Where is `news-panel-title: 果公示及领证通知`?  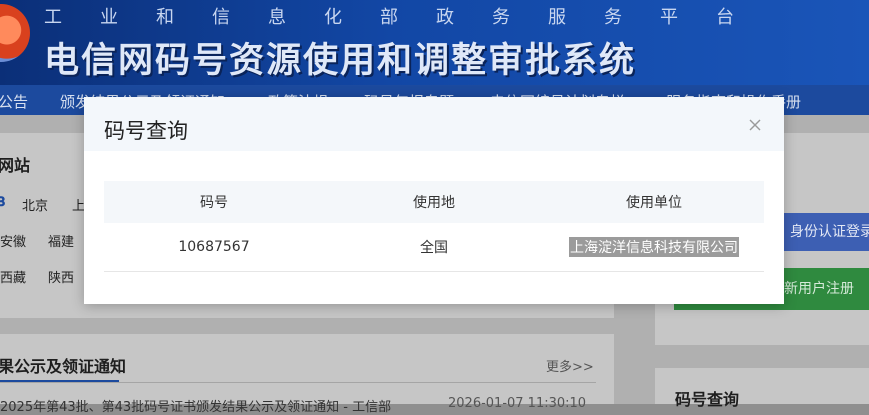
news-panel-title: 果公示及领证通知 is located at coordinates (63, 366).